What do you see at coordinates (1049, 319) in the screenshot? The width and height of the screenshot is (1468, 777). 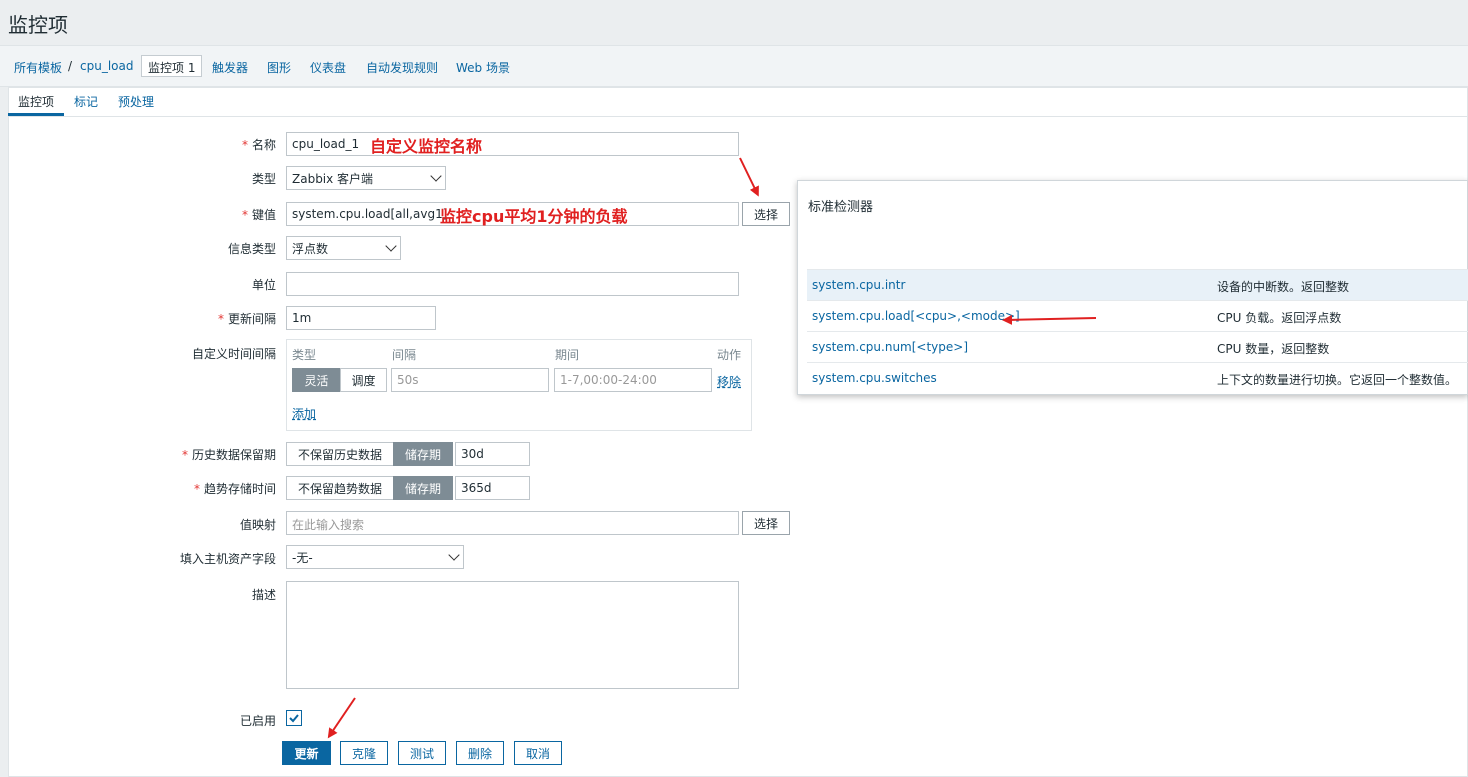 I see `arrow-to-cpu-load-icon` at bounding box center [1049, 319].